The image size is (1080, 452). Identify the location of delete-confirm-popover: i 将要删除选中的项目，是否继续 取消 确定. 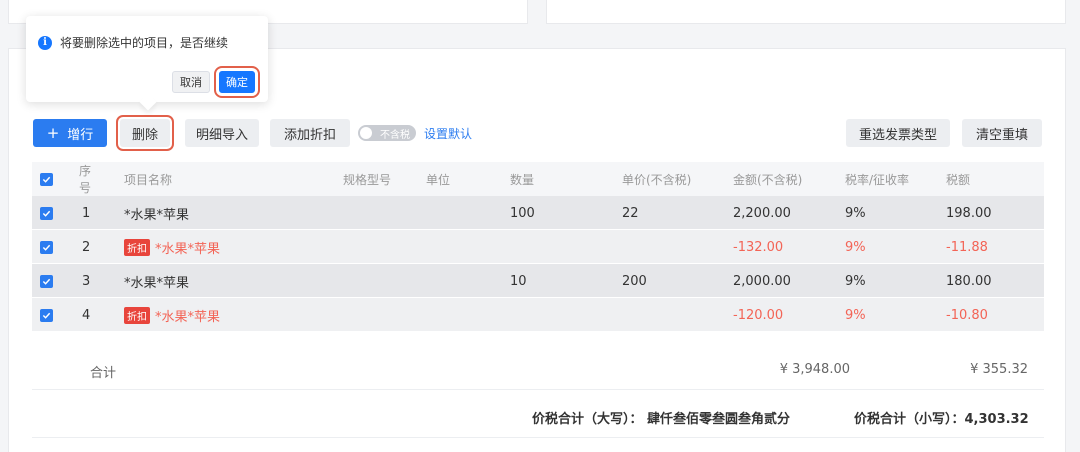
(147, 63).